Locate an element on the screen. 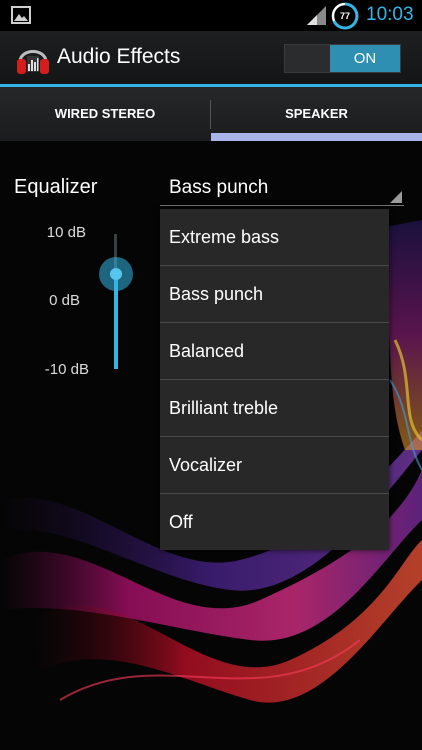 This screenshot has width=422, height=750. spinner-arrow-icon is located at coordinates (396, 197).